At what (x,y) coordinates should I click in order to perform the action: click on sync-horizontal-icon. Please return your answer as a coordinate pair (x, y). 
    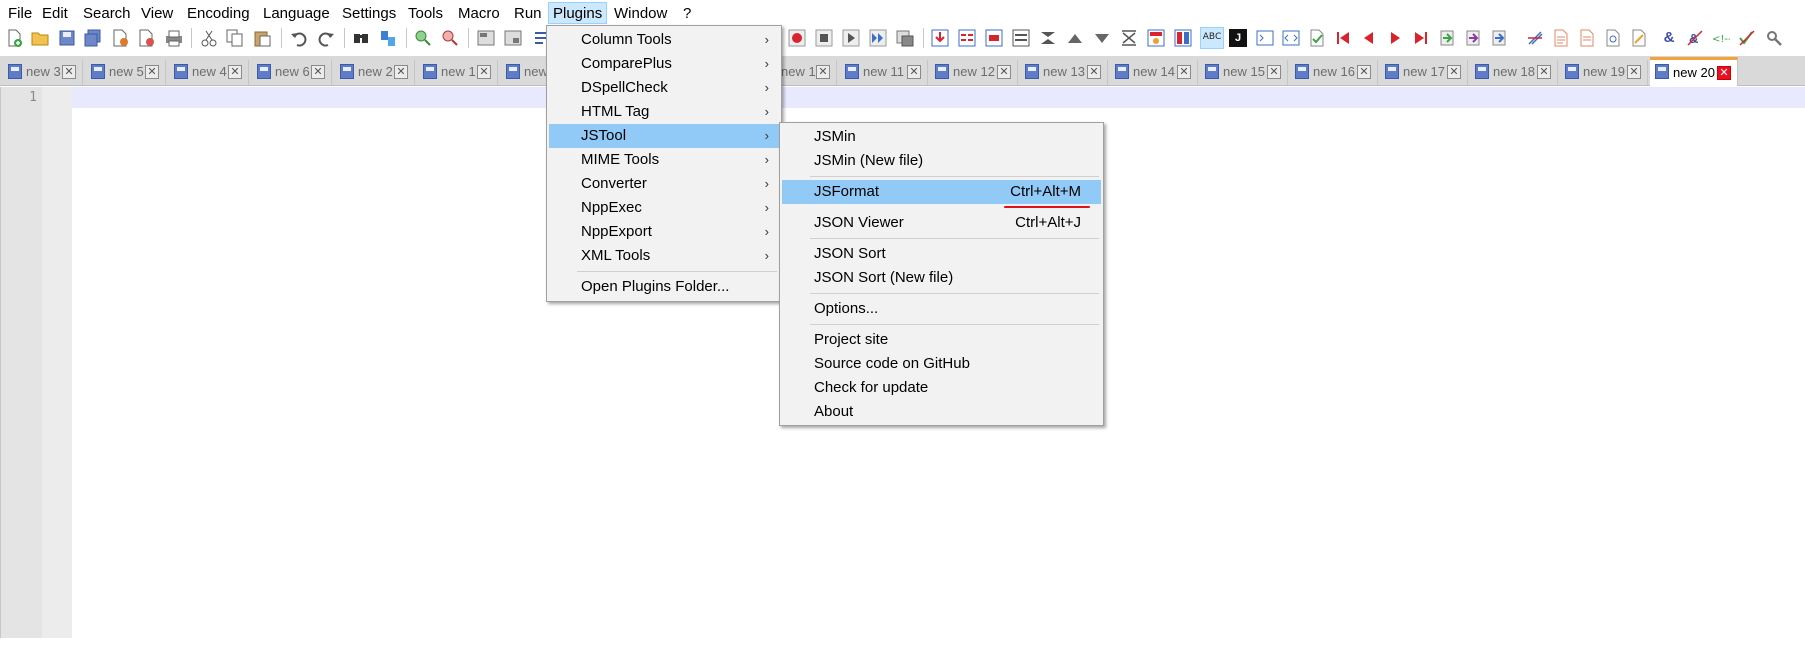
    Looking at the image, I should click on (513, 38).